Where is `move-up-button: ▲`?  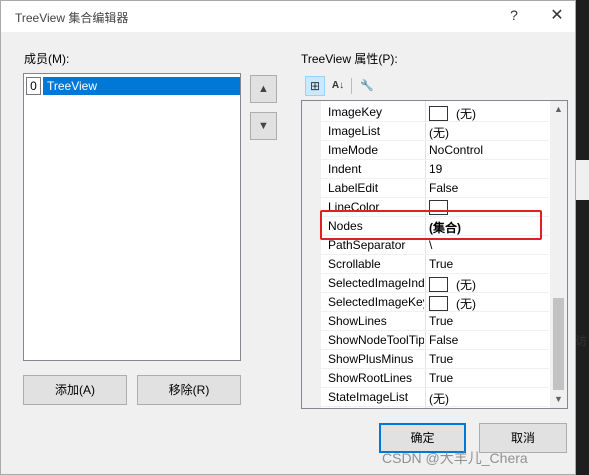
move-up-button: ▲ is located at coordinates (263, 89).